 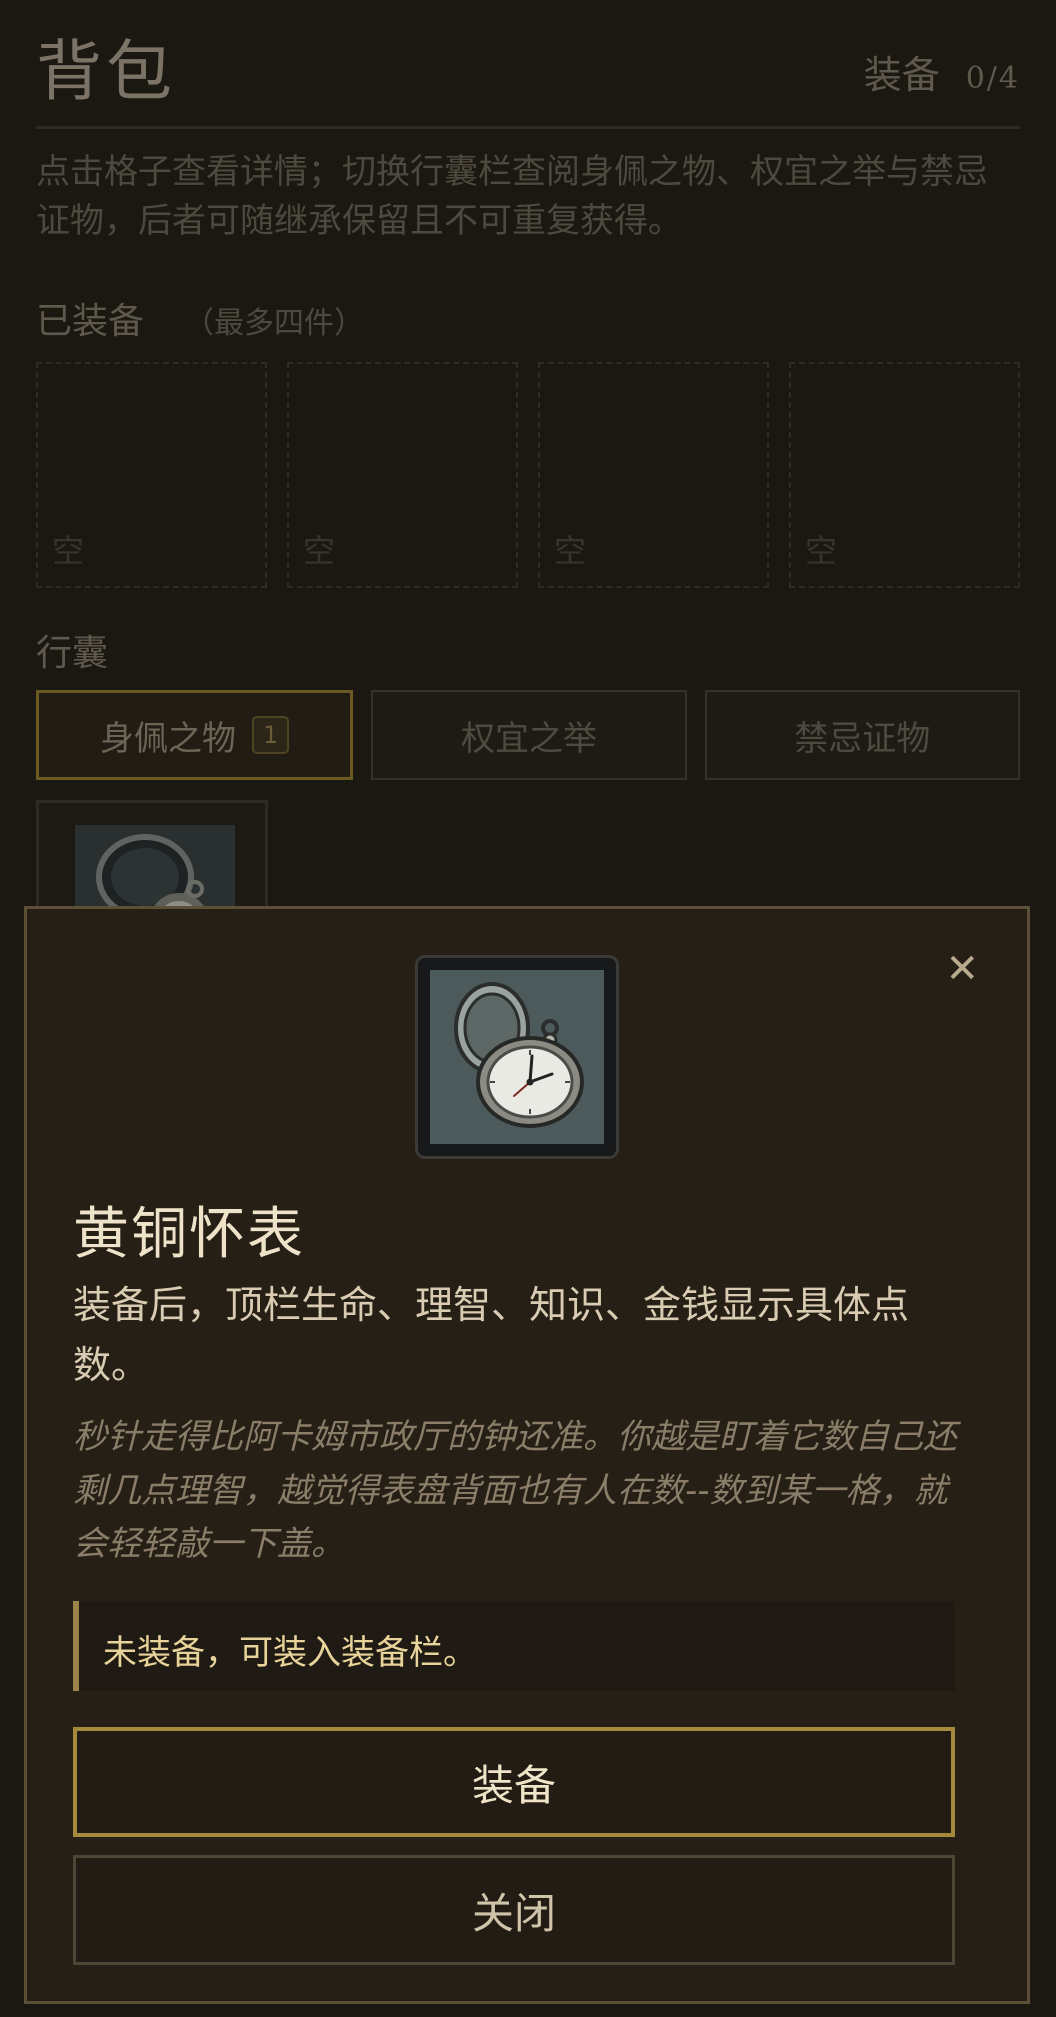 I want to click on equip-slot-2: 空, so click(x=402, y=475).